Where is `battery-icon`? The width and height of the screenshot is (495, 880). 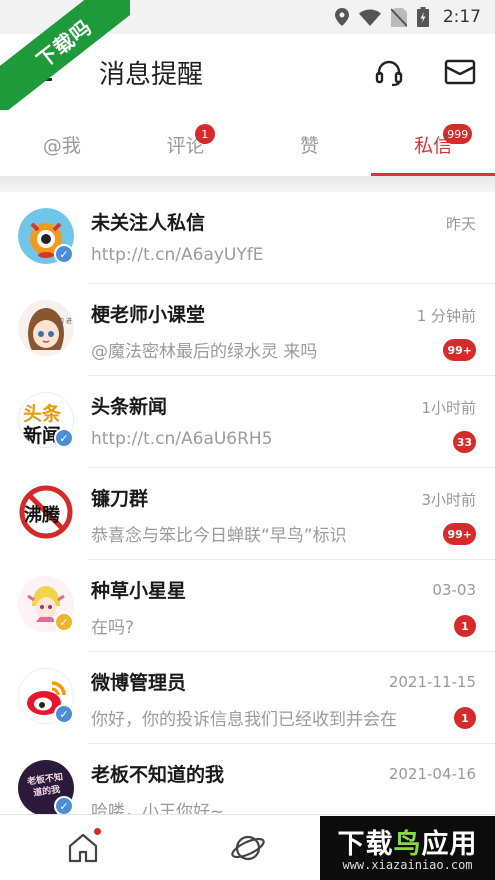 battery-icon is located at coordinates (422, 17).